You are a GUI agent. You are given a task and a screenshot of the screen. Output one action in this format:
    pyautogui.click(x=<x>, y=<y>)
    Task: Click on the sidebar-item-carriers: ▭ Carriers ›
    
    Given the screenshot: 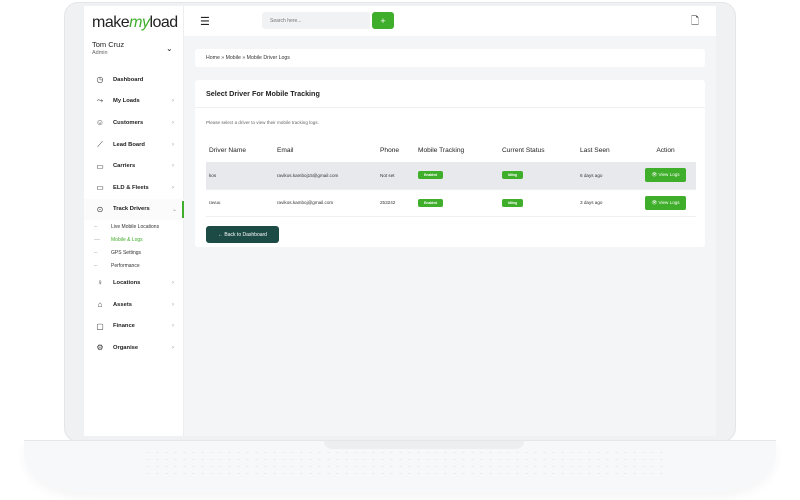 What is the action you would take?
    pyautogui.click(x=134, y=166)
    